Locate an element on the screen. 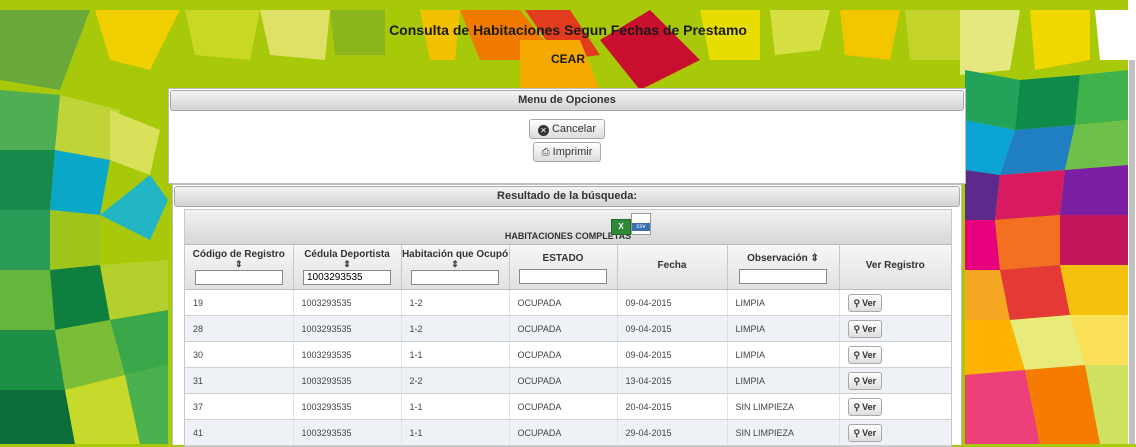  print-button: ⎙ Imprimir is located at coordinates (567, 152).